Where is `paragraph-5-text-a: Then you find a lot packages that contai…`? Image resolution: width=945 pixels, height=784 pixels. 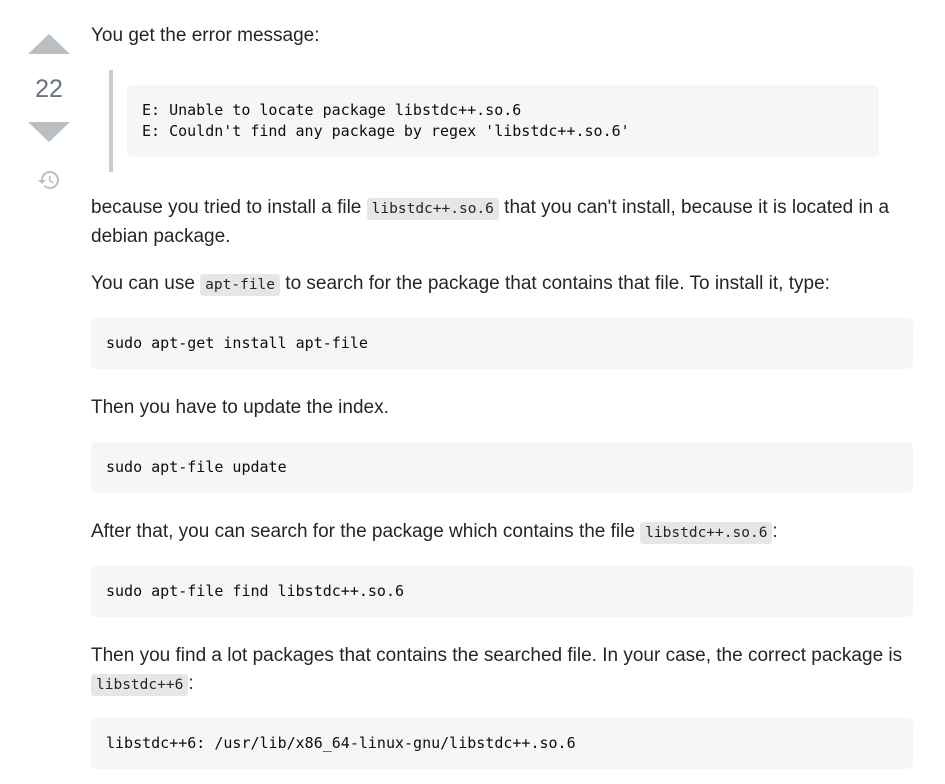 paragraph-5-text-a: Then you find a lot packages that contai… is located at coordinates (497, 655).